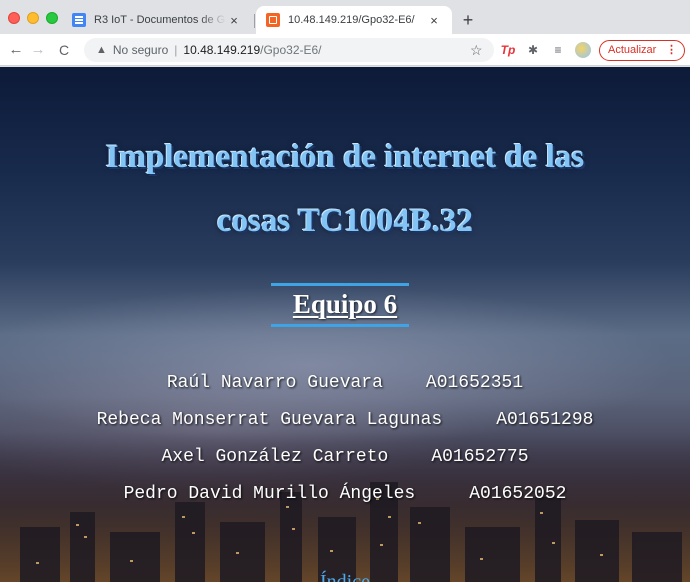 Image resolution: width=690 pixels, height=582 pixels. I want to click on member-row: Axel González Carreto A01652775, so click(345, 457).